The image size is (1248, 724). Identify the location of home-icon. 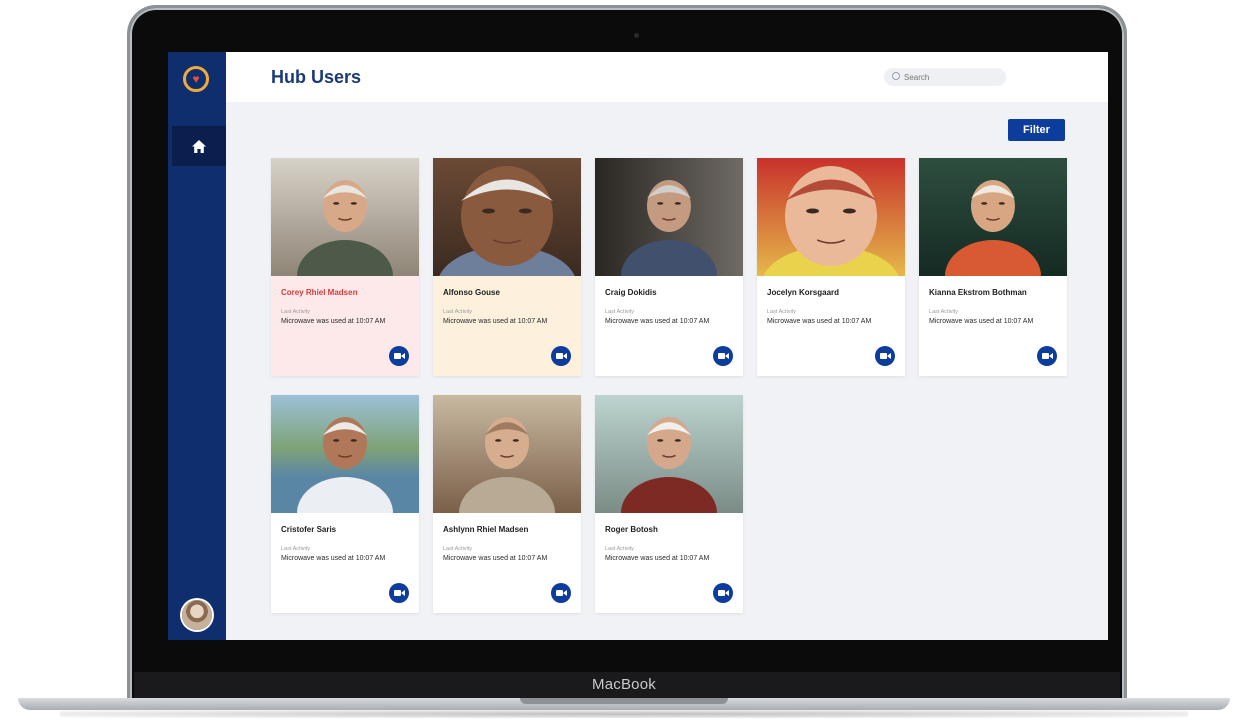
(199, 146).